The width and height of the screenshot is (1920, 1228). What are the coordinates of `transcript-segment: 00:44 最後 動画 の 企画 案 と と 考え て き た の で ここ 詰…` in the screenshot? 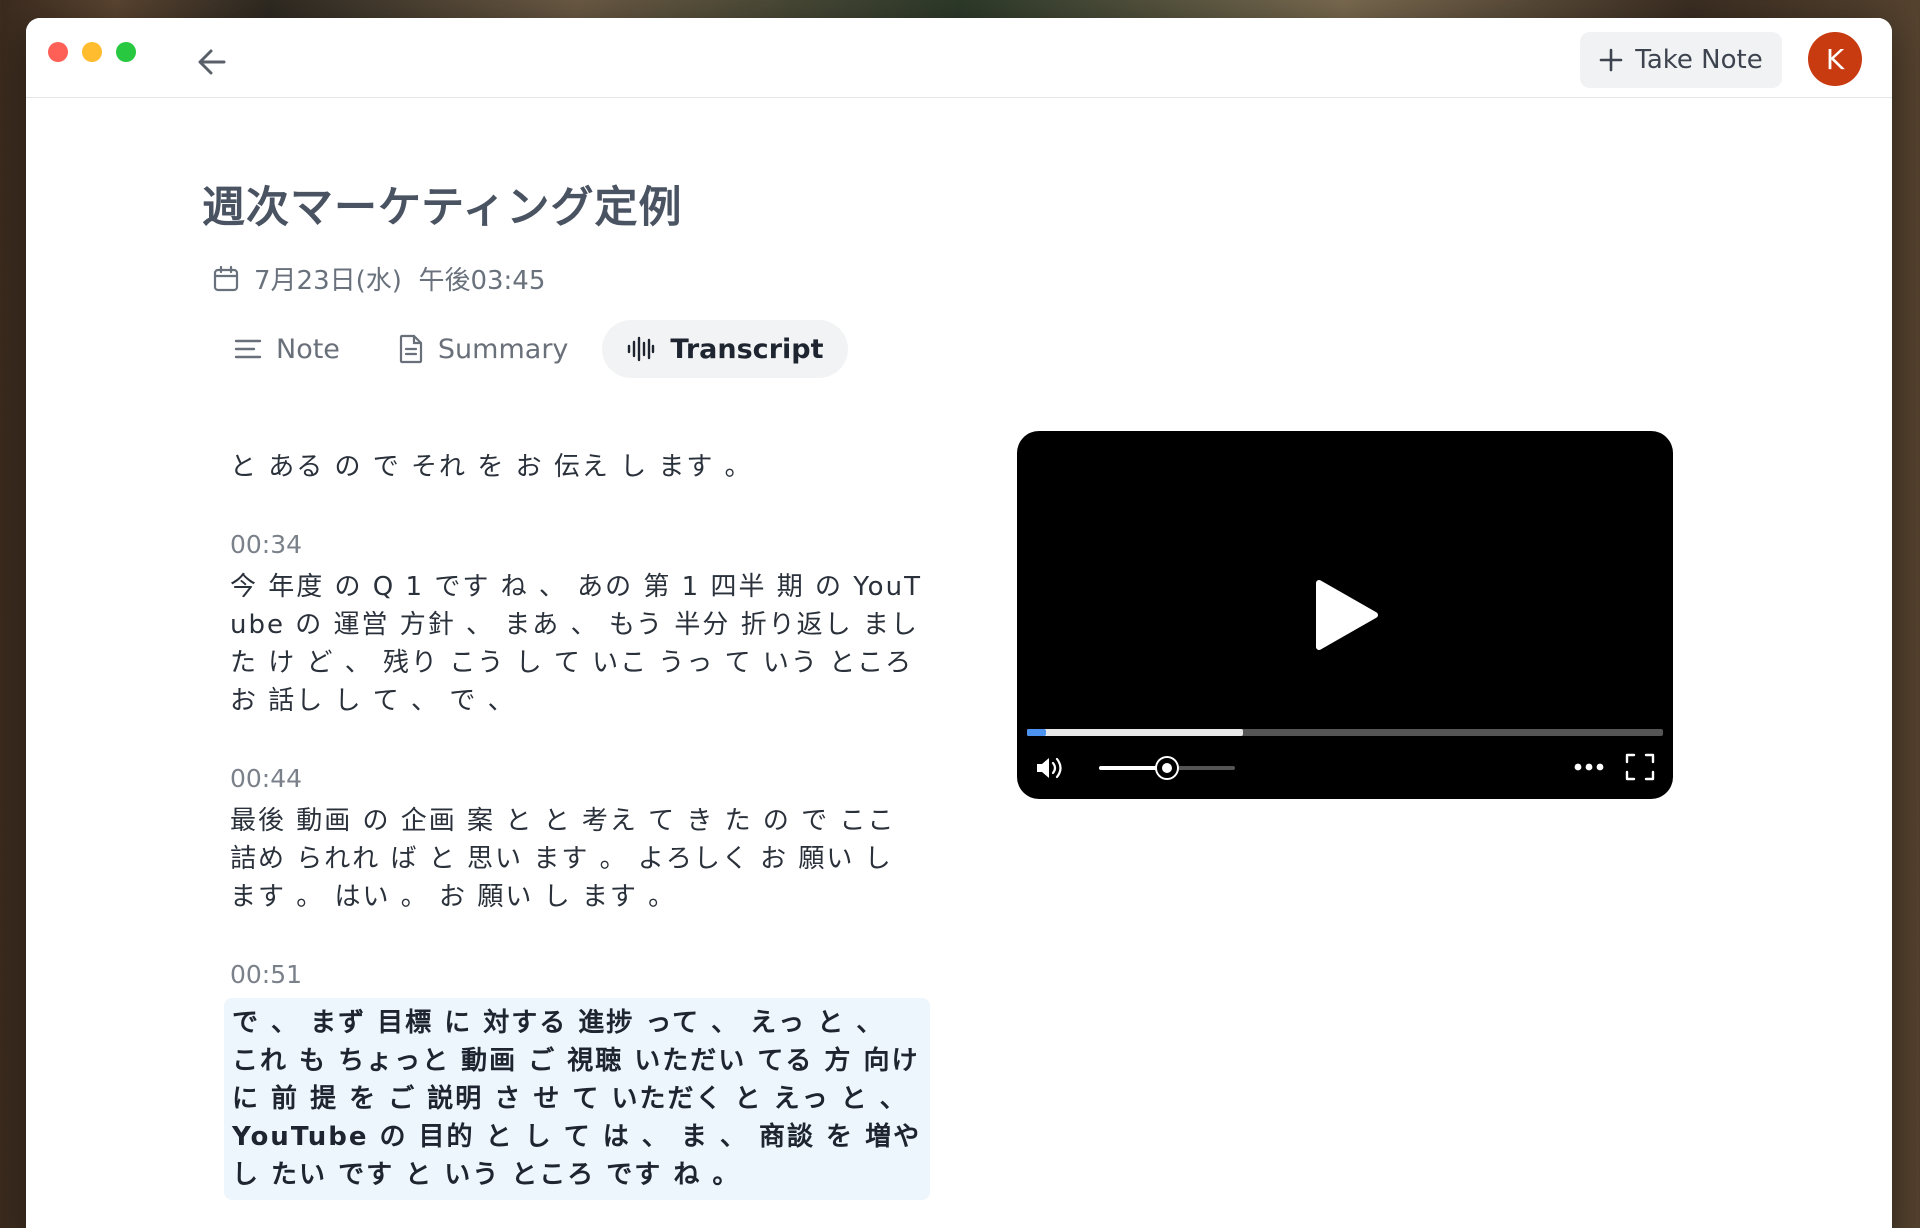 It's located at (580, 838).